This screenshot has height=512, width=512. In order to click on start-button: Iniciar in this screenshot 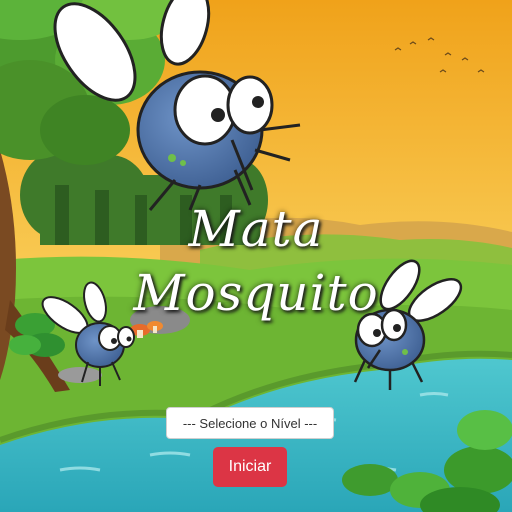, I will do `click(250, 467)`.